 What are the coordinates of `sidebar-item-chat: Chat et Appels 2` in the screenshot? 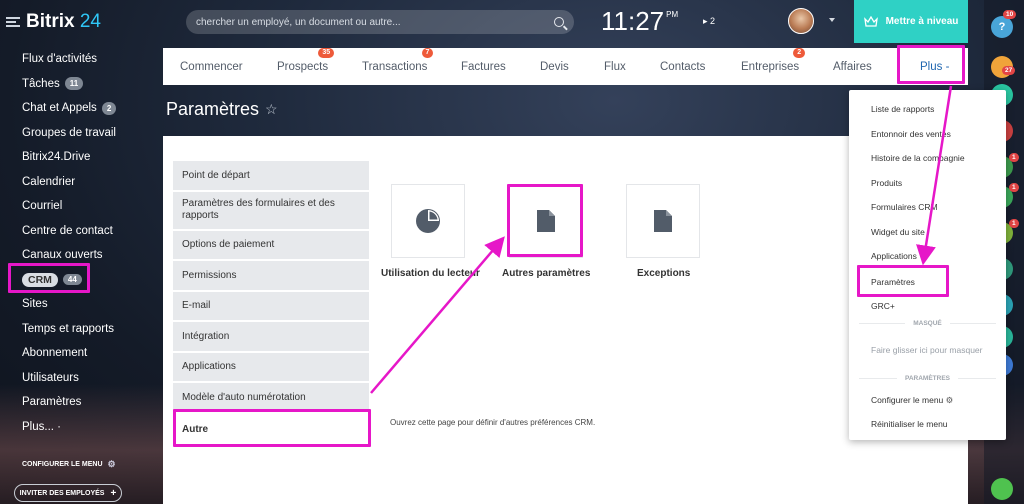 It's located at (69, 108).